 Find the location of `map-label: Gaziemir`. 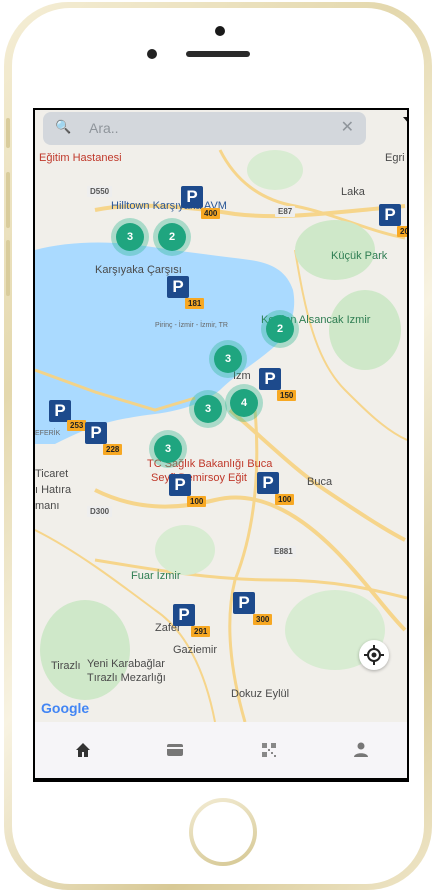

map-label: Gaziemir is located at coordinates (195, 650).